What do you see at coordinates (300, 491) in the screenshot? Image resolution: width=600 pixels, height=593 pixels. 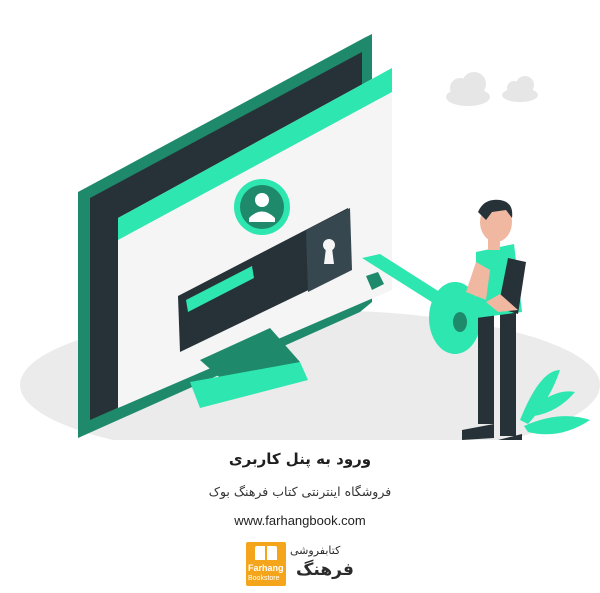 I see `page-subtitle: فروشگاه اینترنتی کتاب فرهنگ بوک` at bounding box center [300, 491].